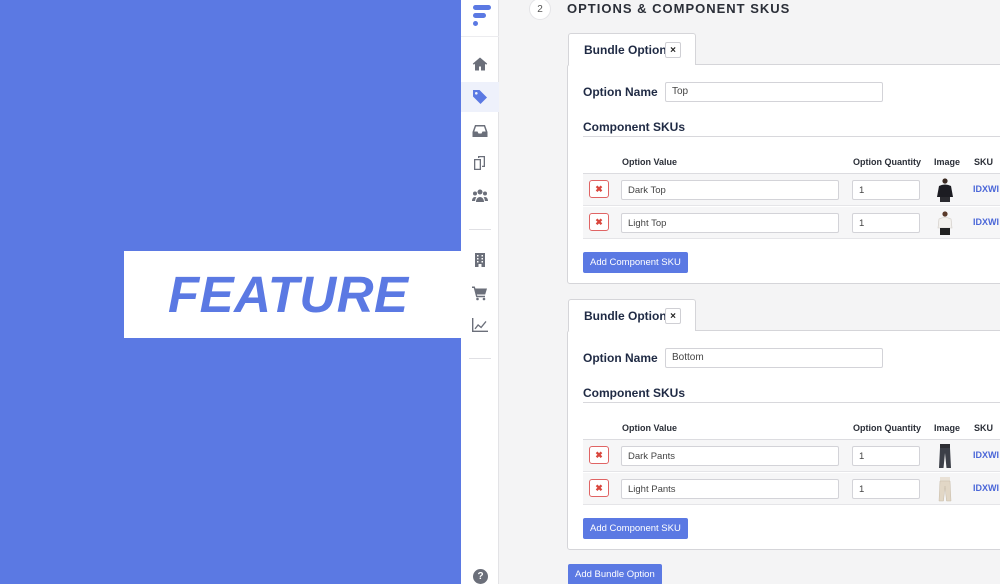  I want to click on help-icon: ?, so click(480, 576).